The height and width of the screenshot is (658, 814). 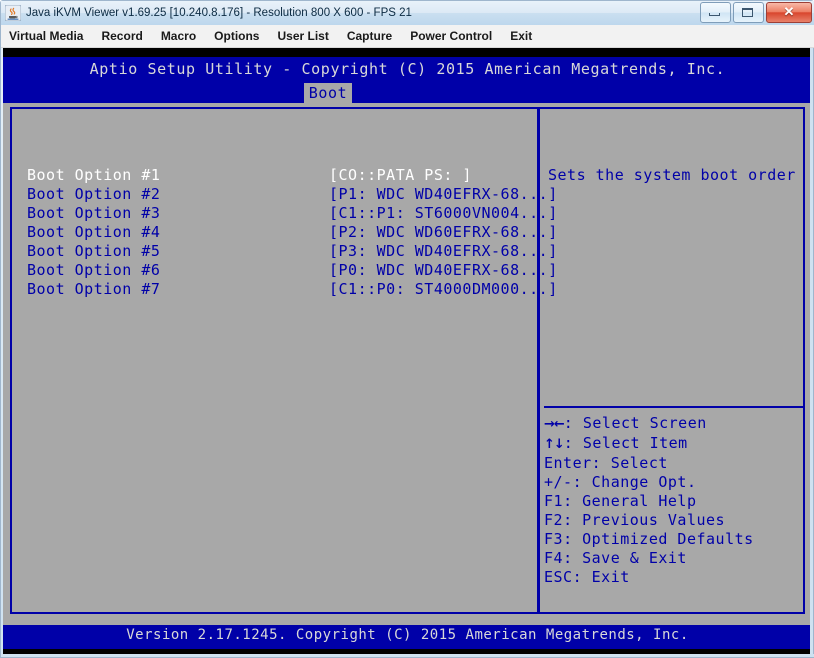 What do you see at coordinates (94, 175) in the screenshot?
I see `boot-option-label-1: Boot Option #1` at bounding box center [94, 175].